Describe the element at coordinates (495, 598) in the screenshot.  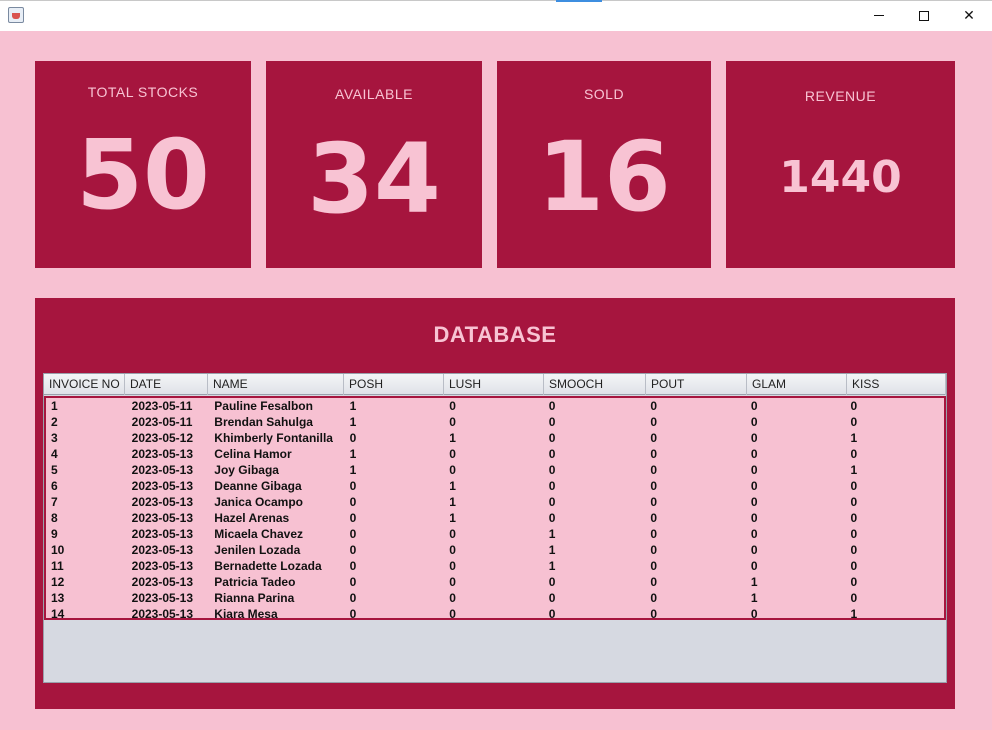
I see `table-row: 13 2023-05-13 Rianna Parina 0 0 0 0 1 0` at that location.